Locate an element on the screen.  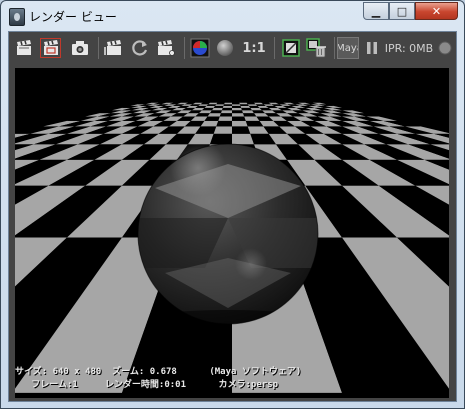
render-frame-button is located at coordinates (24, 48).